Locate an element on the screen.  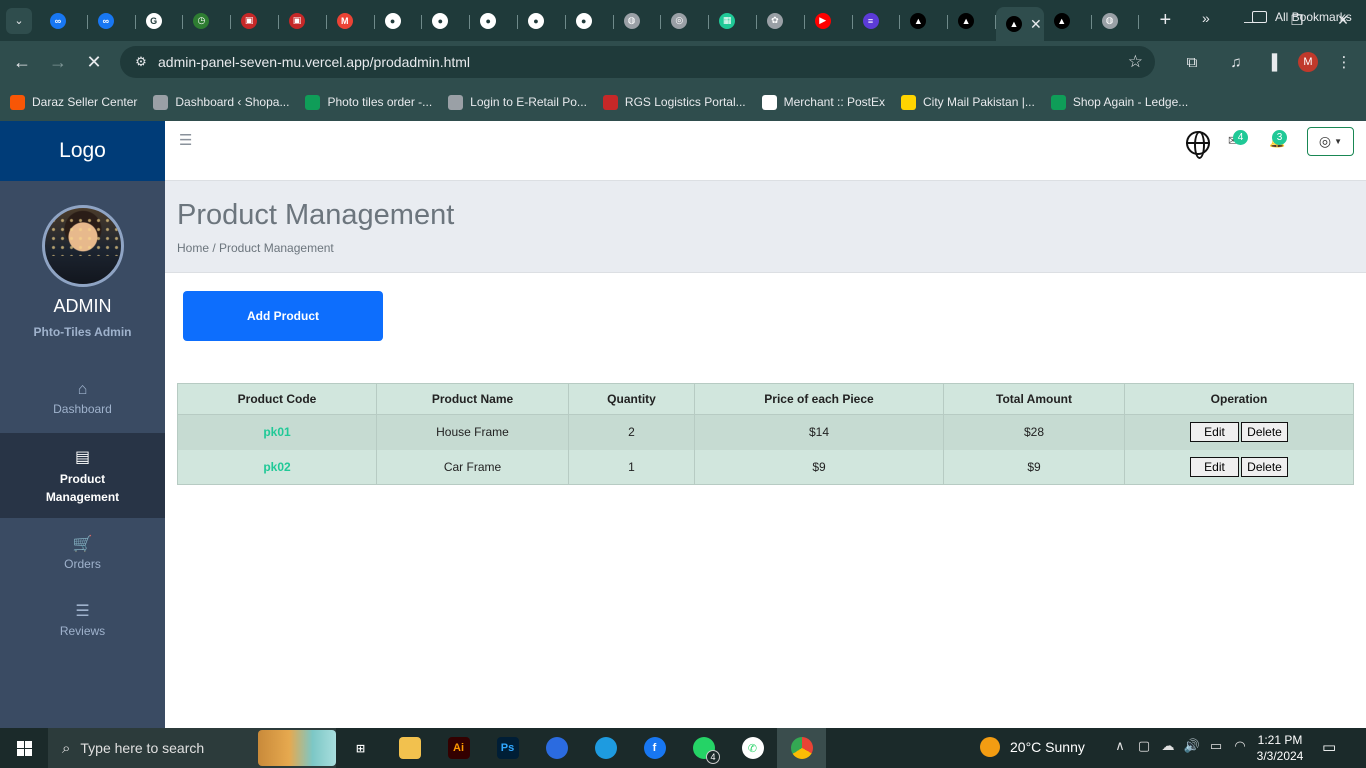
browser-tab: ▲ ✕ is located at coordinates (1019, 24).